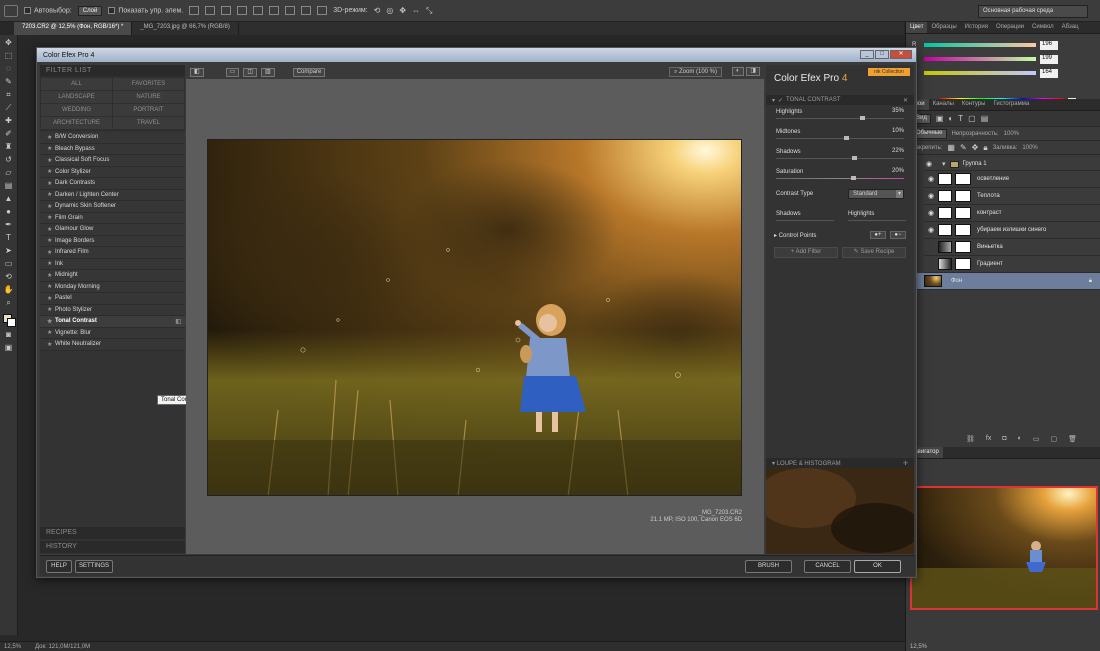 Image resolution: width=1100 pixels, height=651 pixels. Describe the element at coordinates (972, 118) in the screenshot. I see `filter-shape-icon: ▢` at that location.